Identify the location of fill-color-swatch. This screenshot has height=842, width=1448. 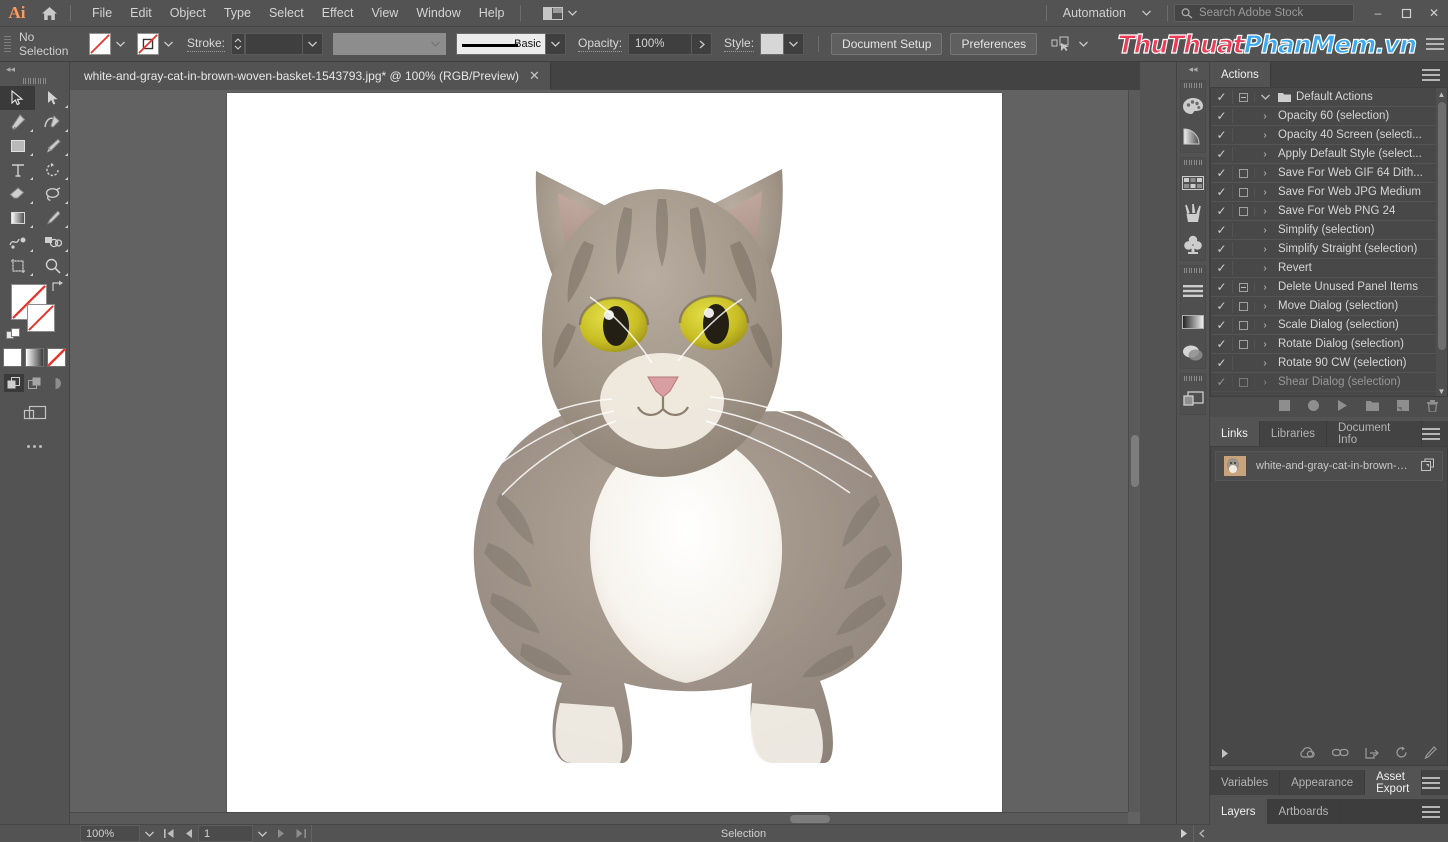
(100, 44).